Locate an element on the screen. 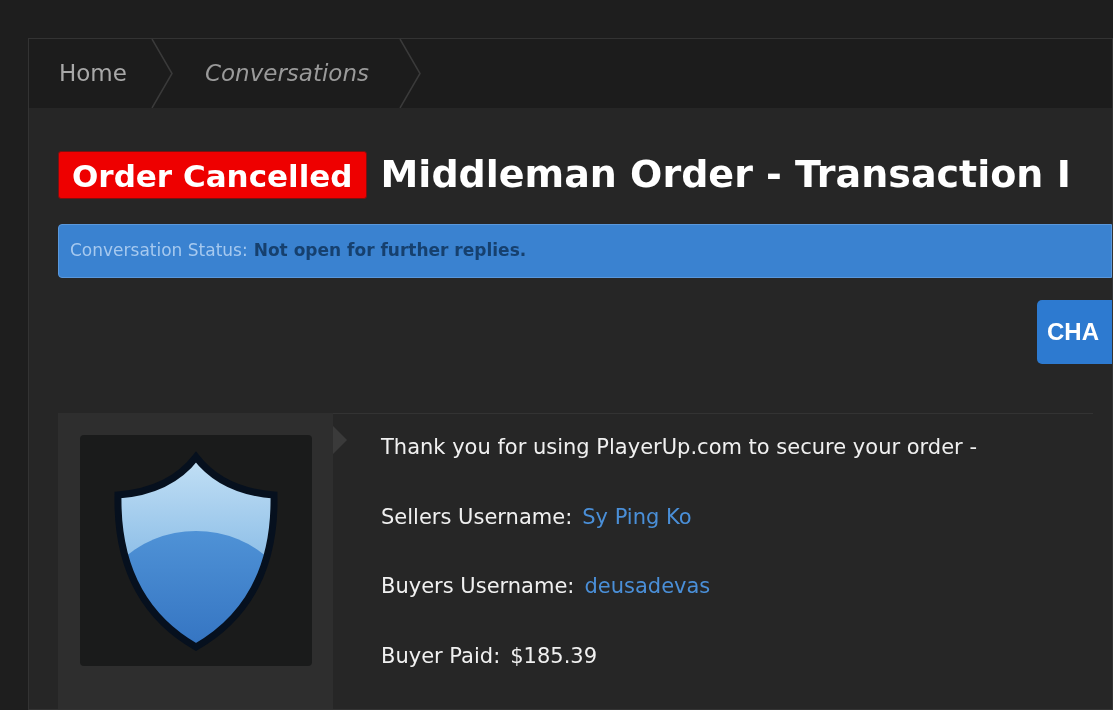 Image resolution: width=1113 pixels, height=710 pixels. breadcrumb-link: Conversations is located at coordinates (285, 73).